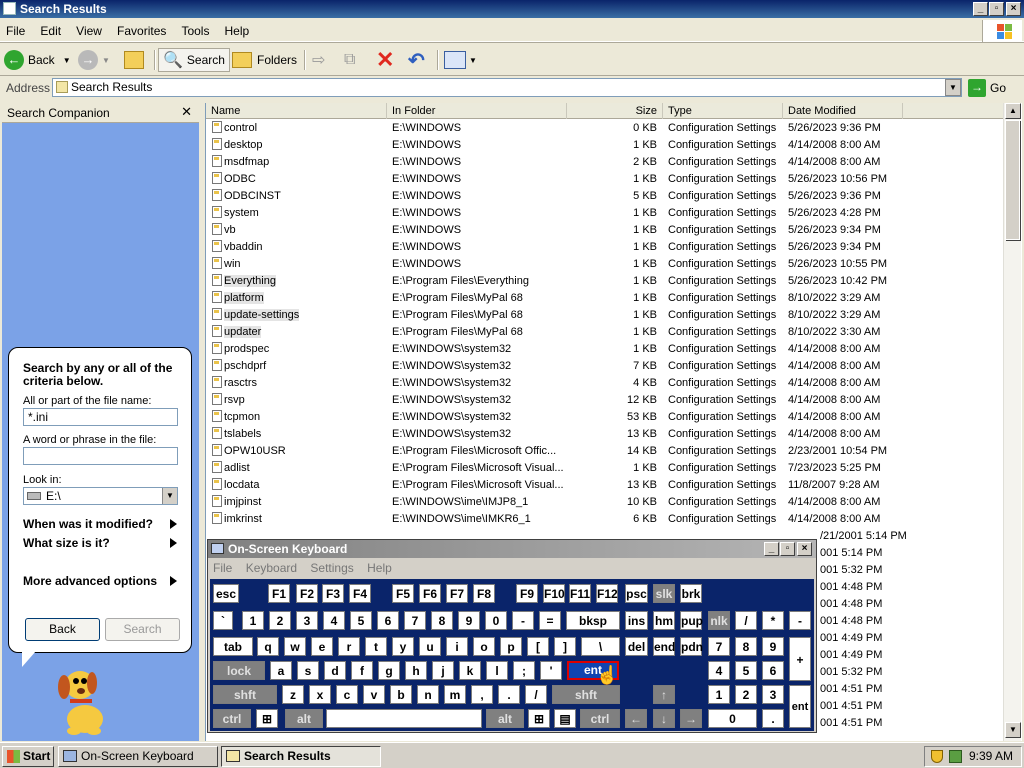  Describe the element at coordinates (430, 646) in the screenshot. I see `osk-key-u: u` at that location.